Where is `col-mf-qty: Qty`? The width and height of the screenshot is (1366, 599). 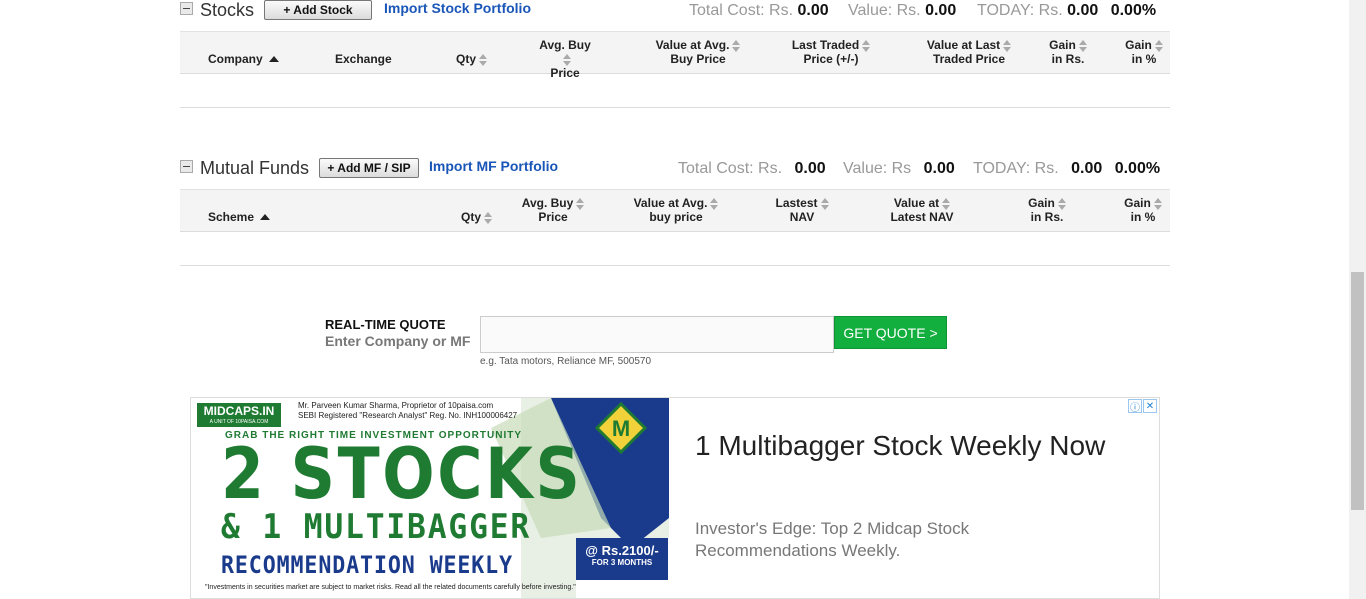 col-mf-qty: Qty is located at coordinates (477, 217).